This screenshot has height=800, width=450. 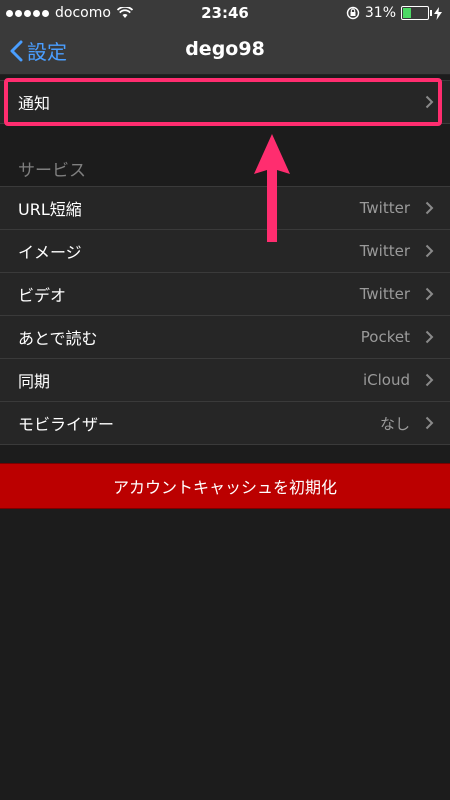 I want to click on arrow-up-icon, so click(x=272, y=188).